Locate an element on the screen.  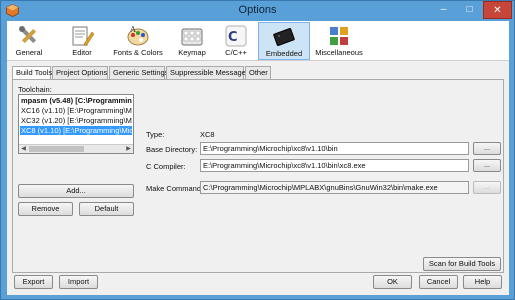
category-label: Miscellaneous is located at coordinates (339, 52).